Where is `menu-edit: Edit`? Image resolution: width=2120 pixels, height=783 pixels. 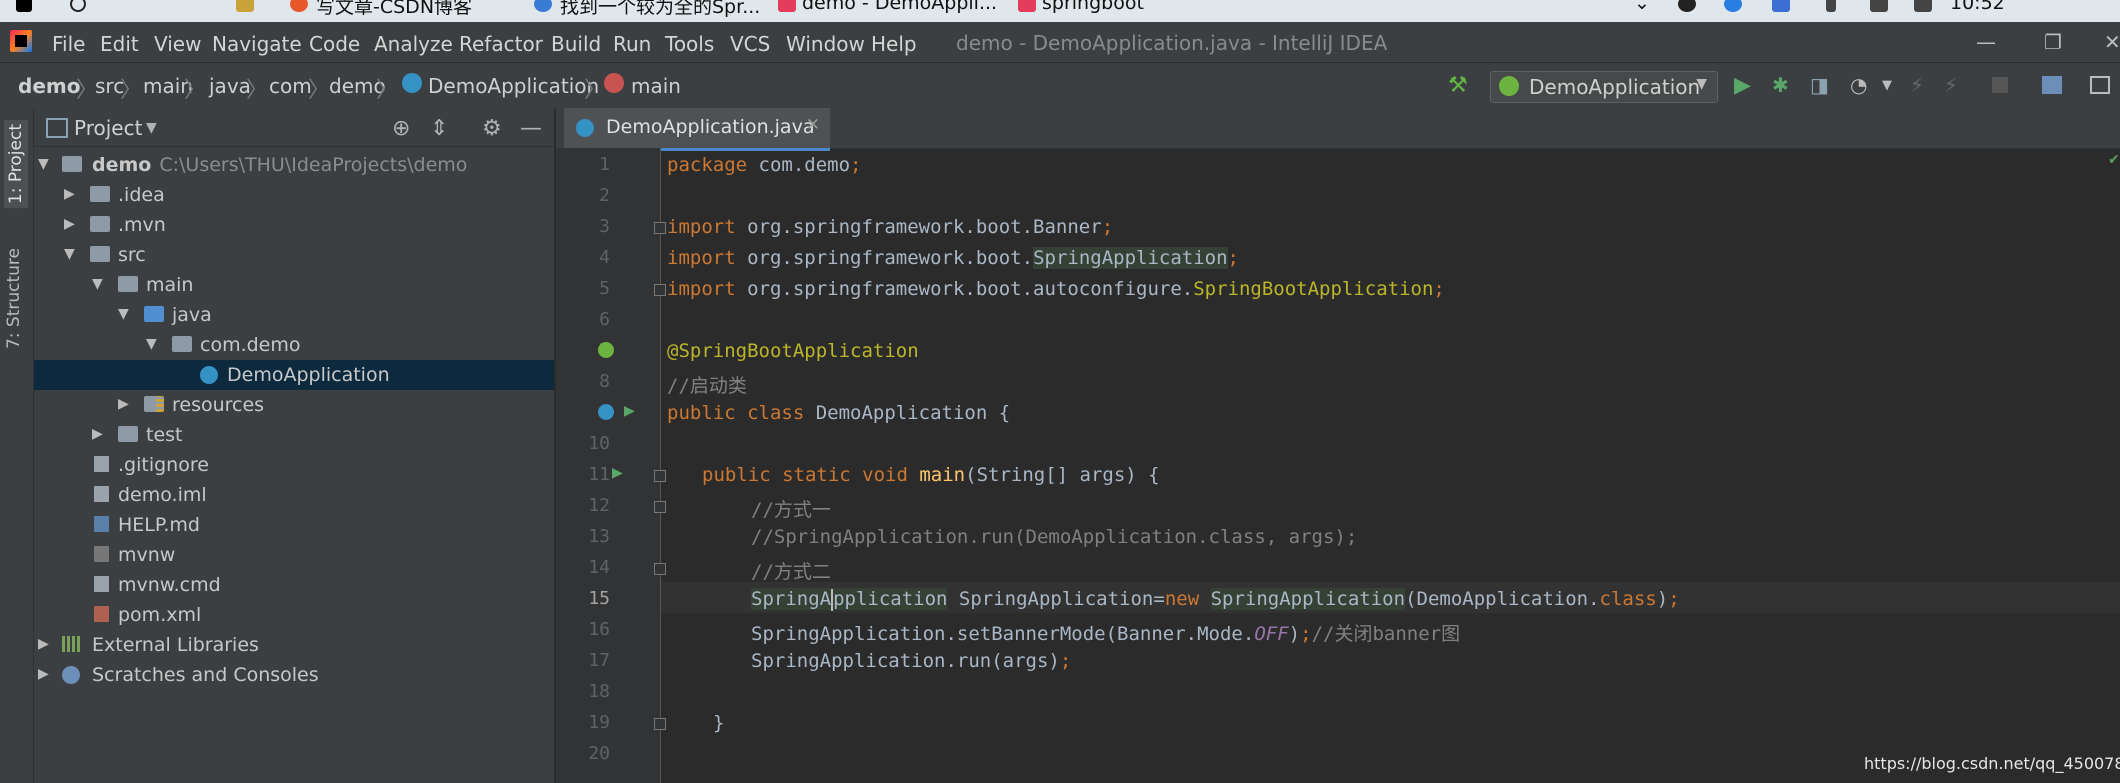
menu-edit: Edit is located at coordinates (119, 44).